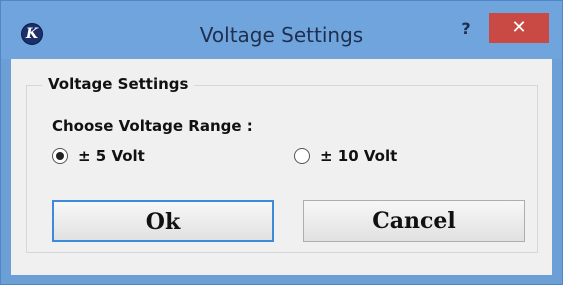 This screenshot has width=563, height=285. What do you see at coordinates (466, 29) in the screenshot?
I see `help-button: ?` at bounding box center [466, 29].